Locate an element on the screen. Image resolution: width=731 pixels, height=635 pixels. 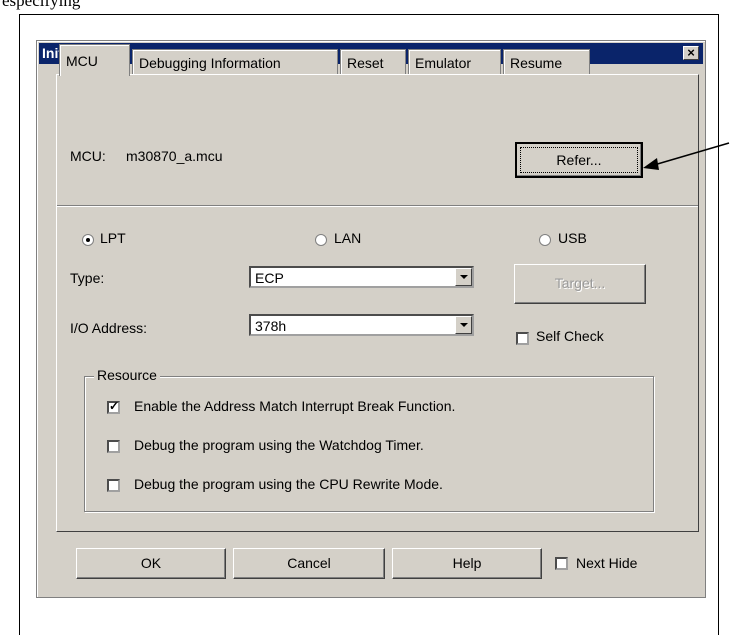
help-button: Help is located at coordinates (467, 563).